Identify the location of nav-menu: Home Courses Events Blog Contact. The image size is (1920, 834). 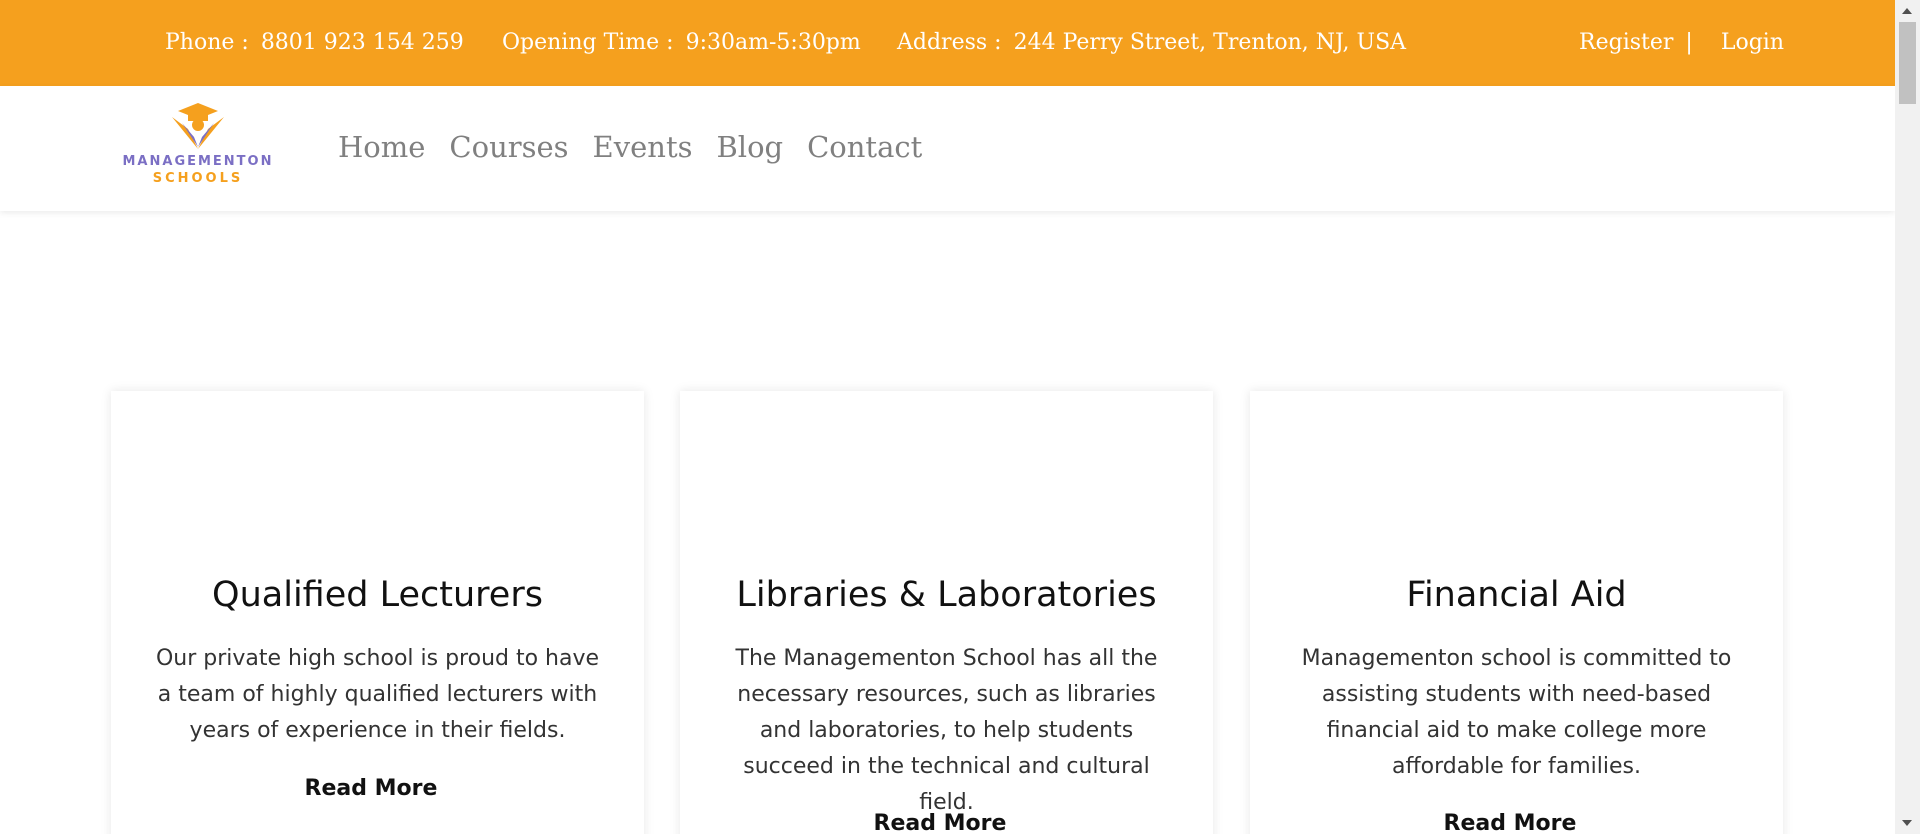
(630, 147).